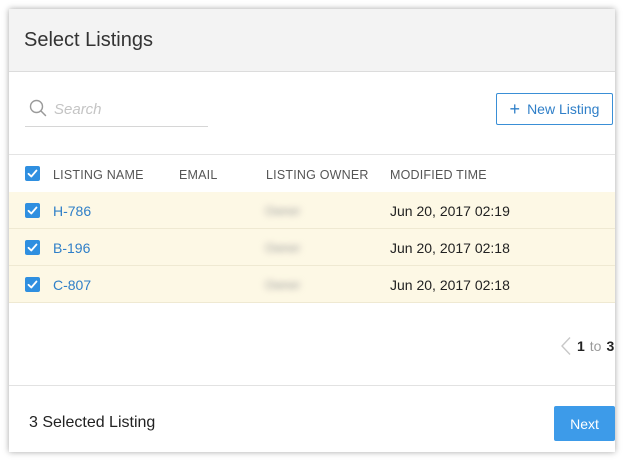  What do you see at coordinates (566, 346) in the screenshot?
I see `chevron-left-icon` at bounding box center [566, 346].